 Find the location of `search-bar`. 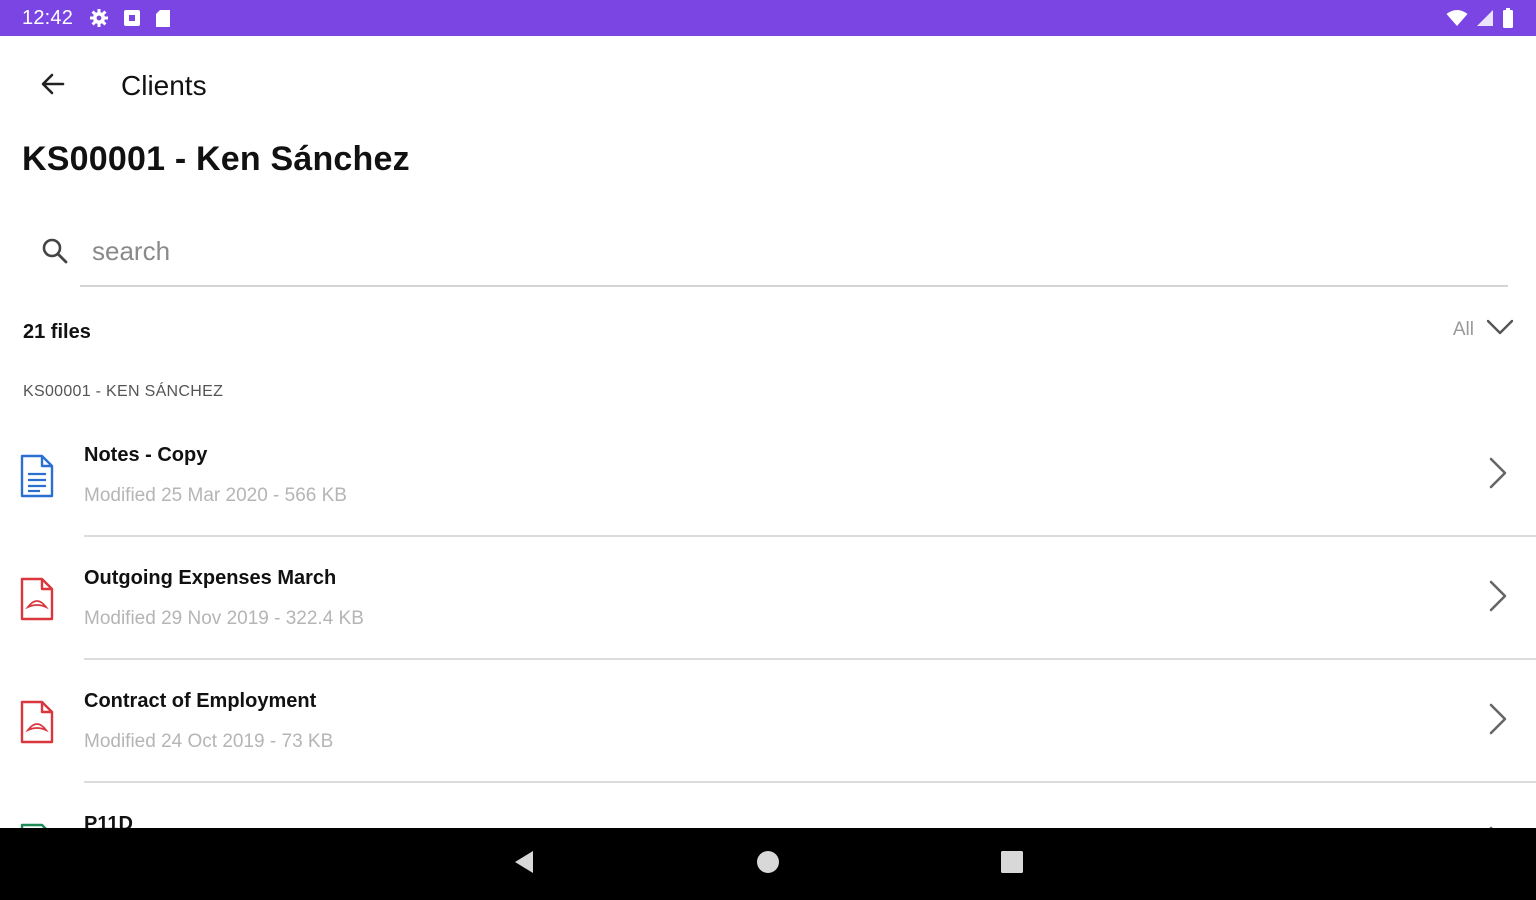

search-bar is located at coordinates (769, 257).